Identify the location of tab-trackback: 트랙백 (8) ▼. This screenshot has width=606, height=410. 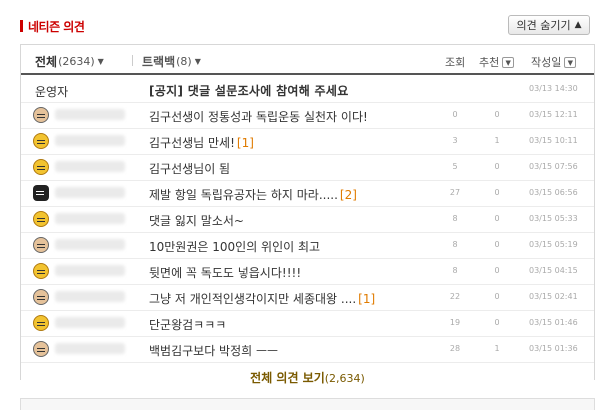
(171, 61).